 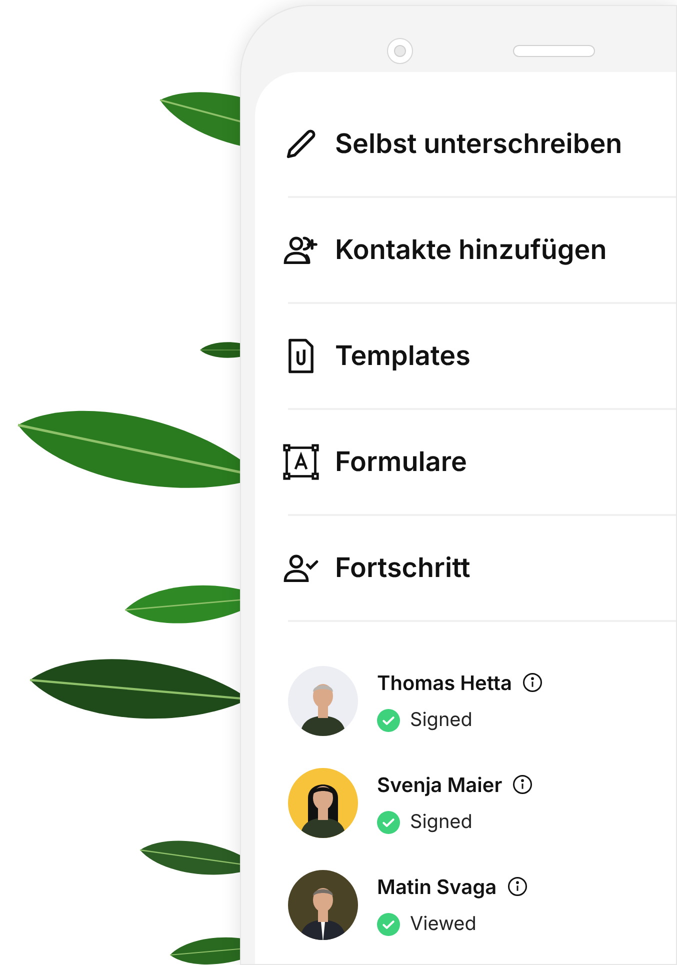 What do you see at coordinates (301, 462) in the screenshot?
I see `text-frame-icon` at bounding box center [301, 462].